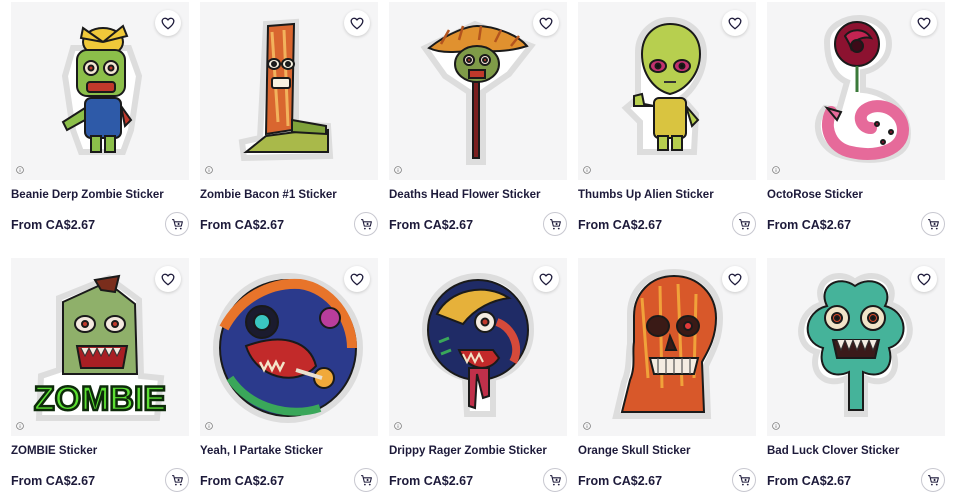 The image size is (957, 494). I want to click on product-title: ZOMBIE Sticker, so click(100, 452).